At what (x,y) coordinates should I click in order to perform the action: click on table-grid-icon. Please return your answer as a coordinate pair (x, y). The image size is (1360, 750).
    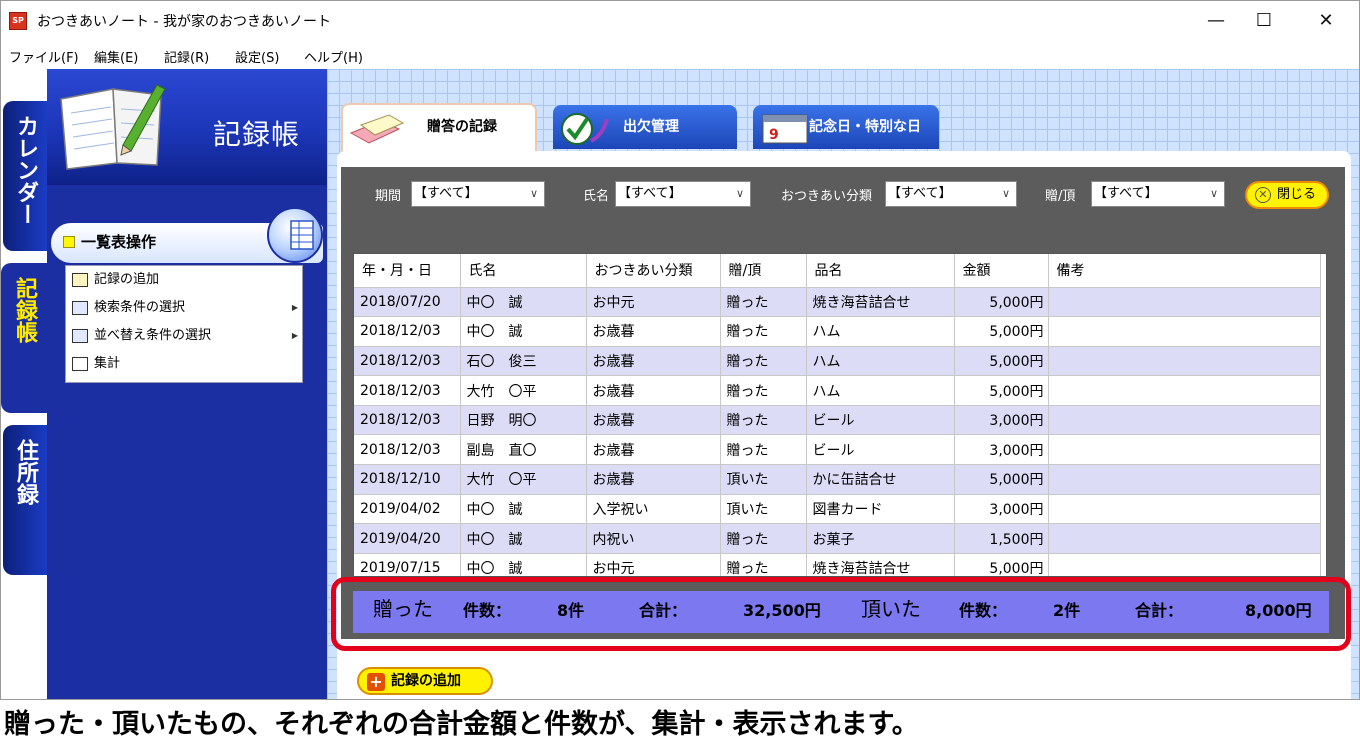
    Looking at the image, I should click on (302, 235).